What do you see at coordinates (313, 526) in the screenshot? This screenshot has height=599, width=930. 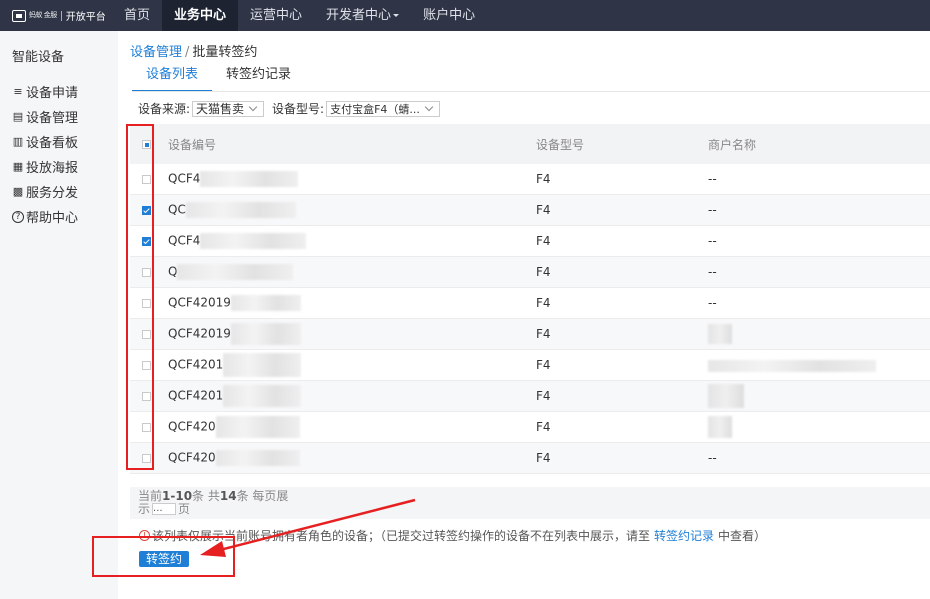 I see `arrow-shaft` at bounding box center [313, 526].